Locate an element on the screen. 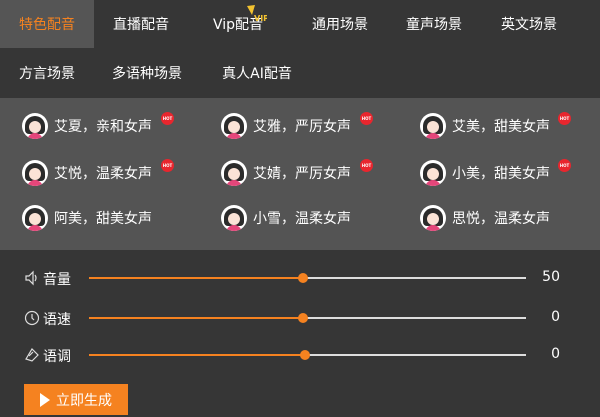 The width and height of the screenshot is (600, 417). voice-item: 艾雅，严厉女声 HOT is located at coordinates (297, 126).